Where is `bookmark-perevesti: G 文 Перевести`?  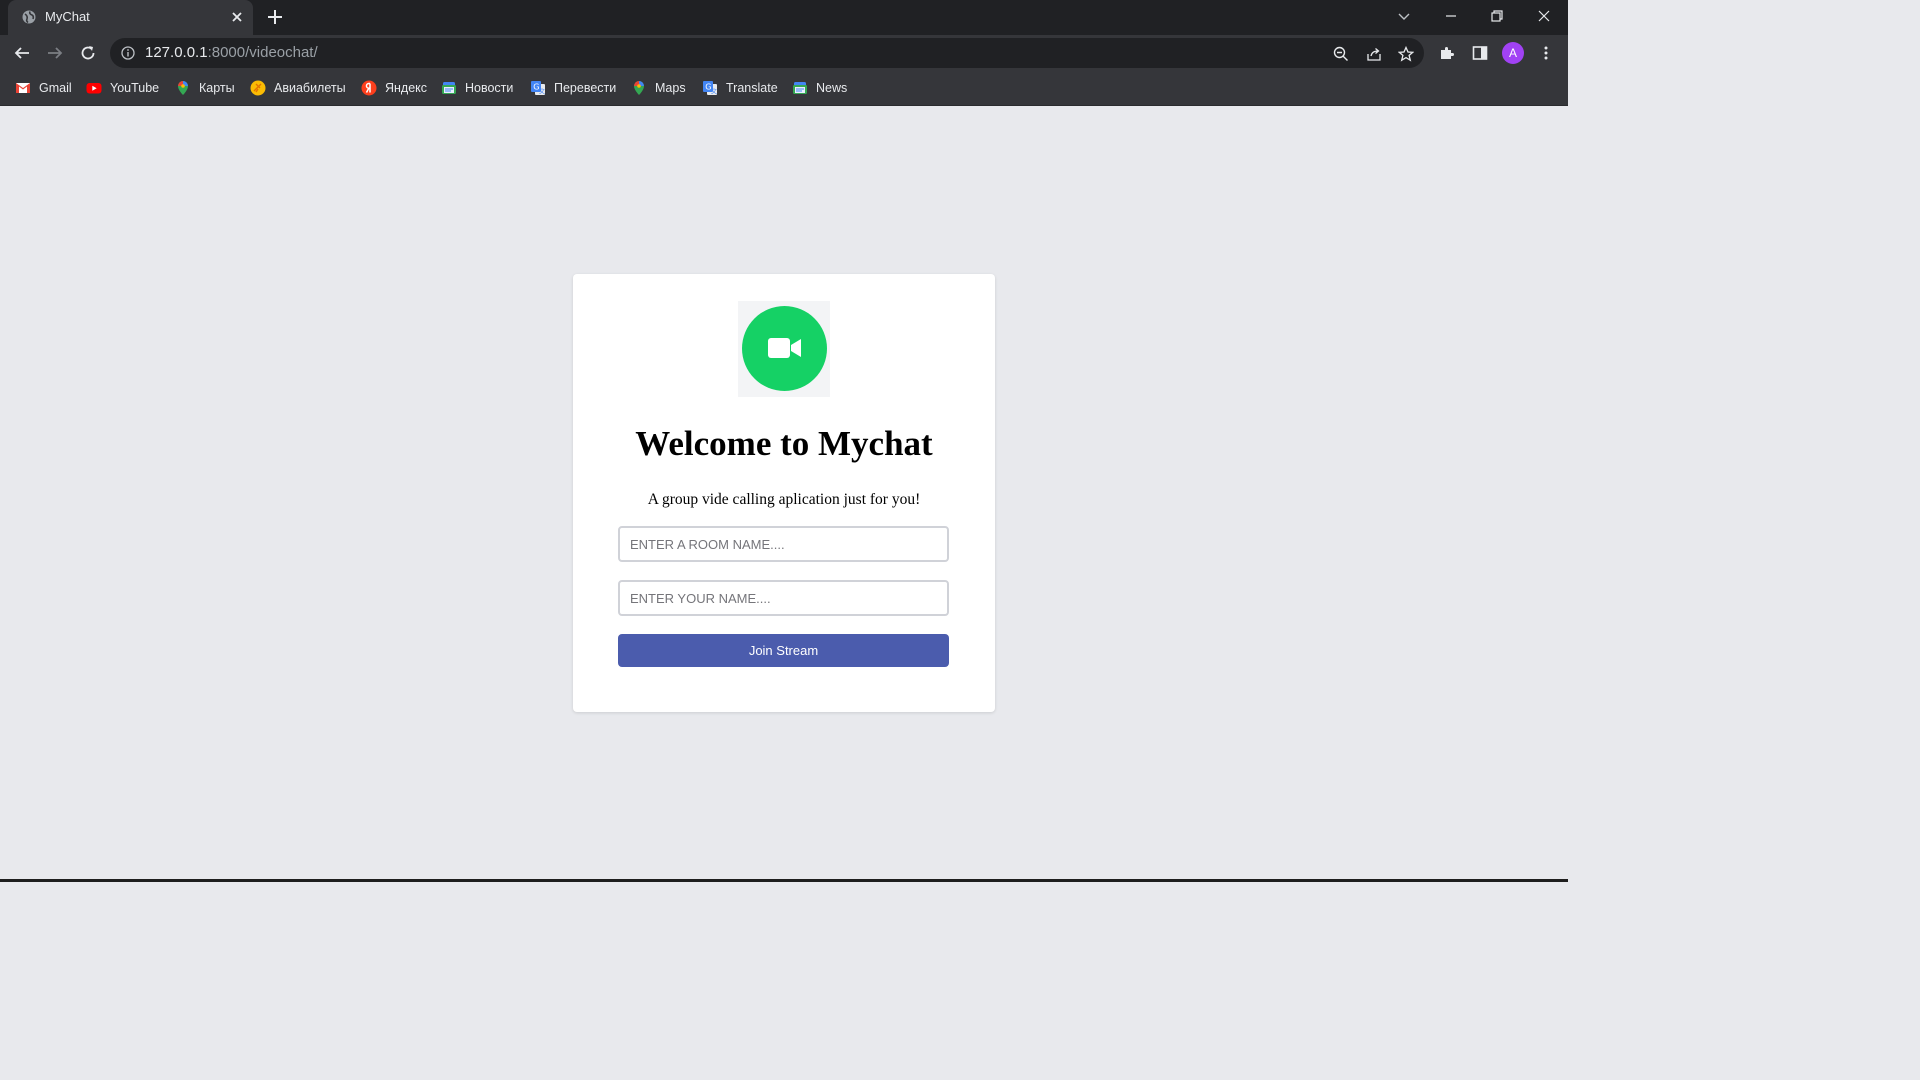
bookmark-perevesti: G 文 Перевести is located at coordinates (573, 88).